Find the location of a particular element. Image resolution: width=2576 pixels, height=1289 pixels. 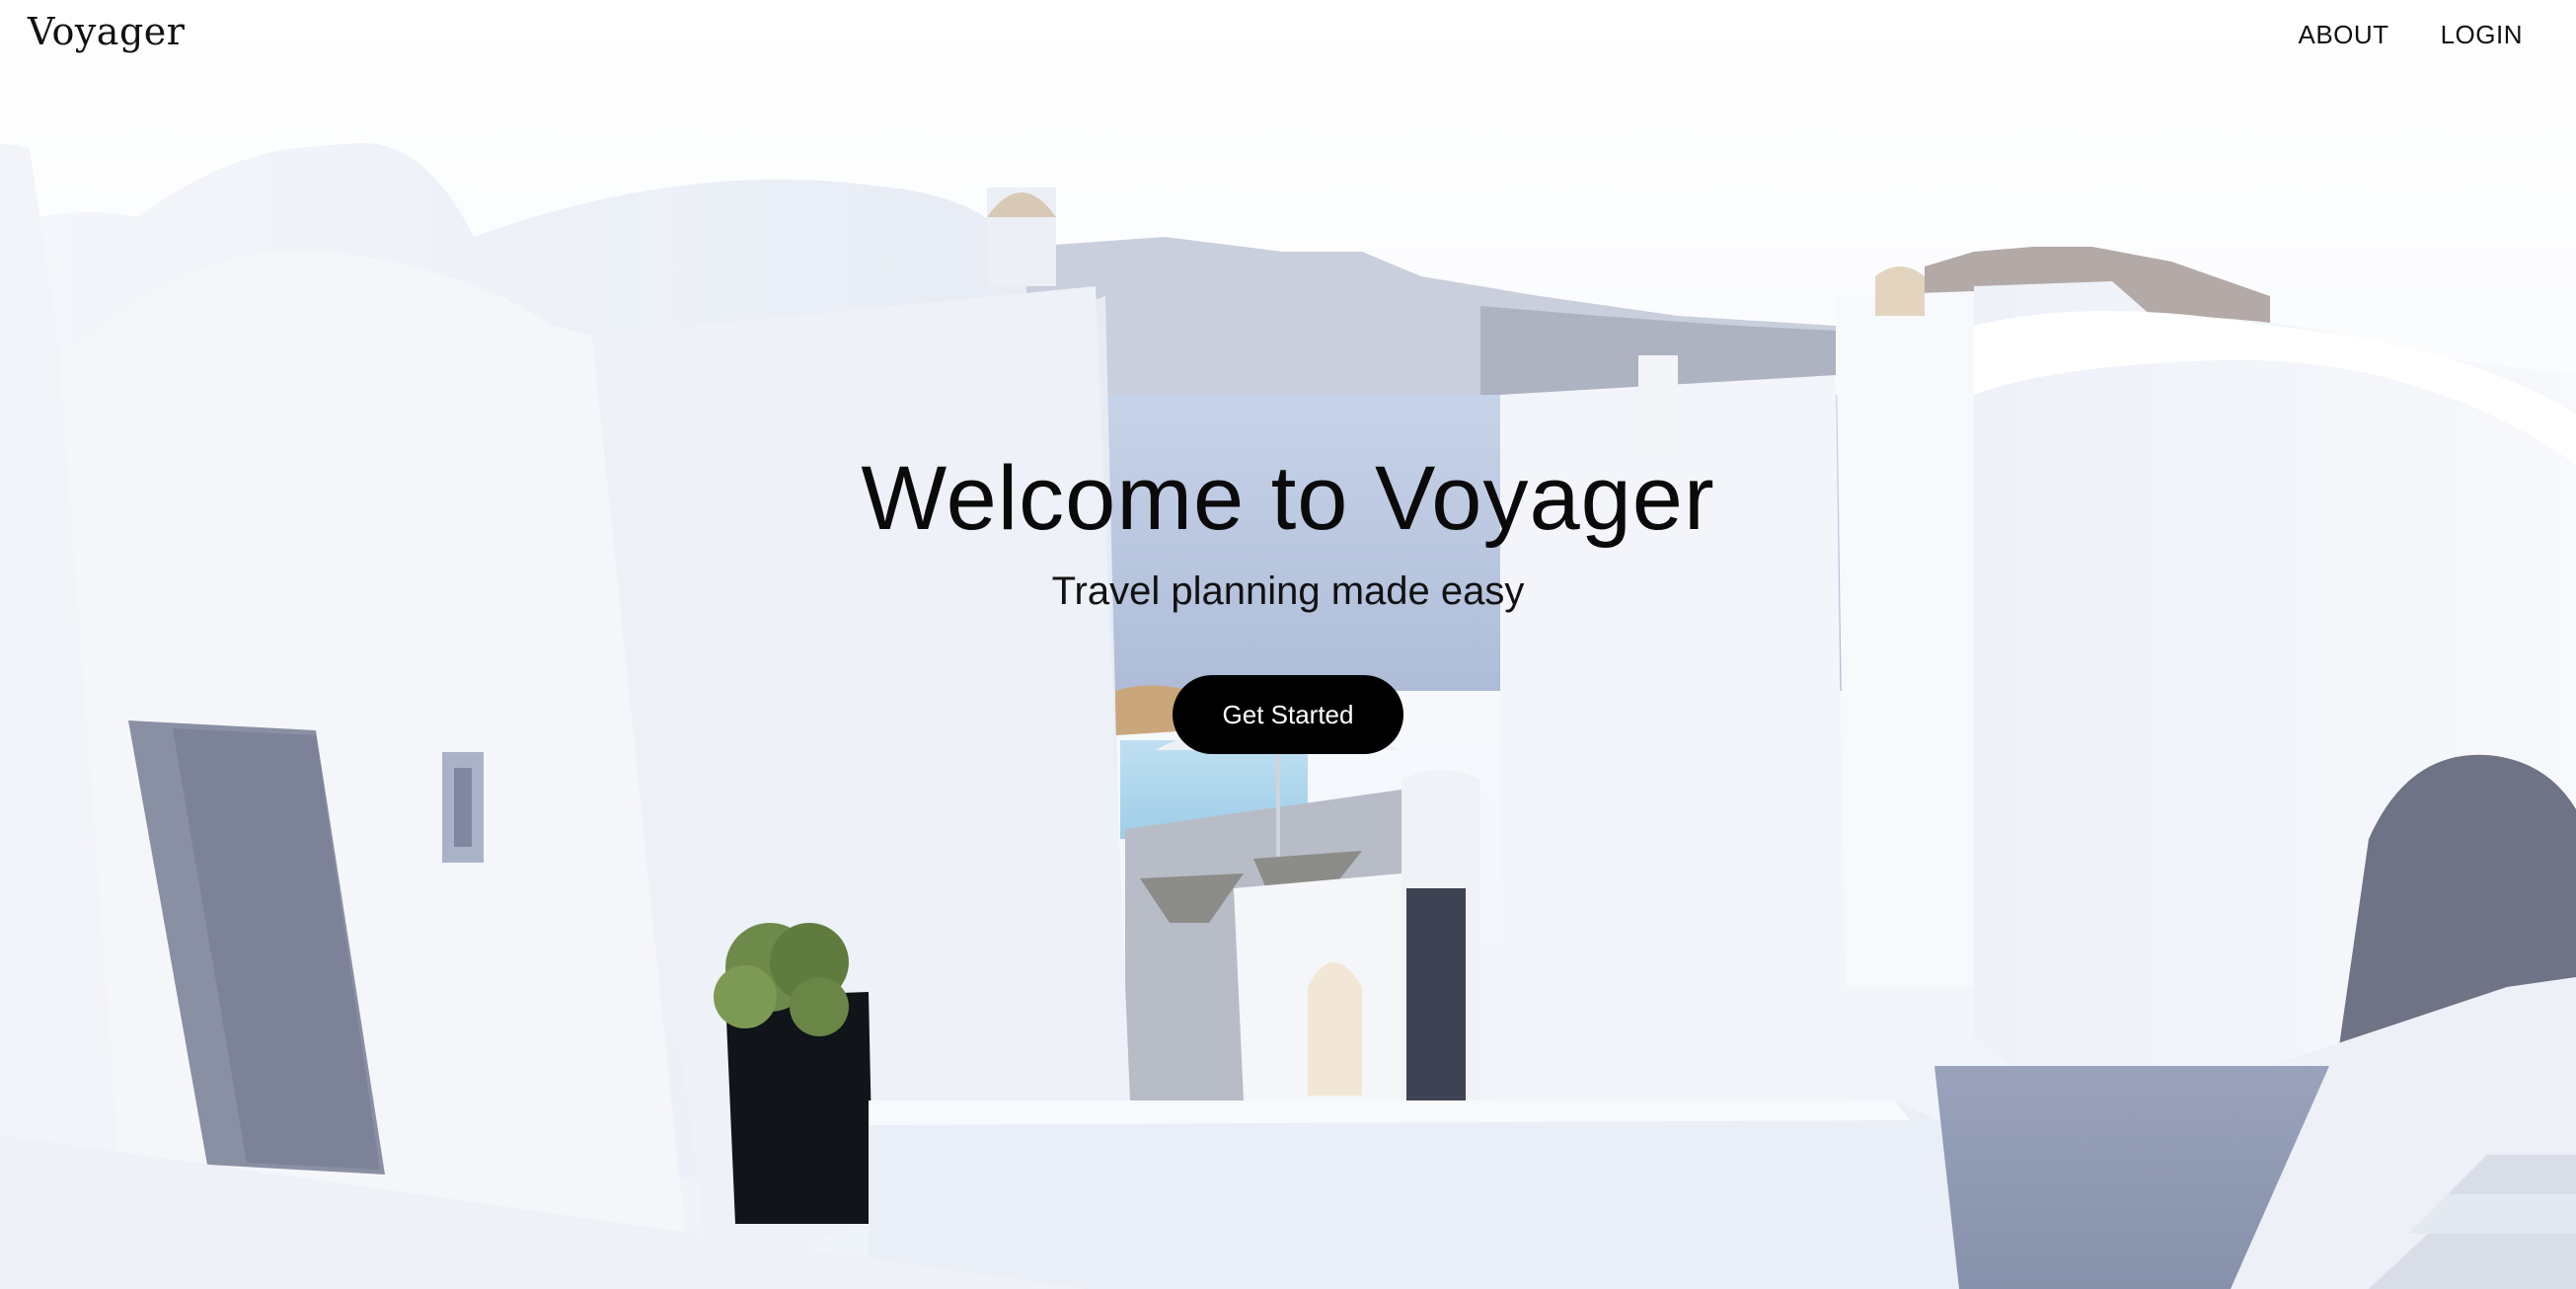

hero-title: Welcome to Voyager is located at coordinates (1288, 499).